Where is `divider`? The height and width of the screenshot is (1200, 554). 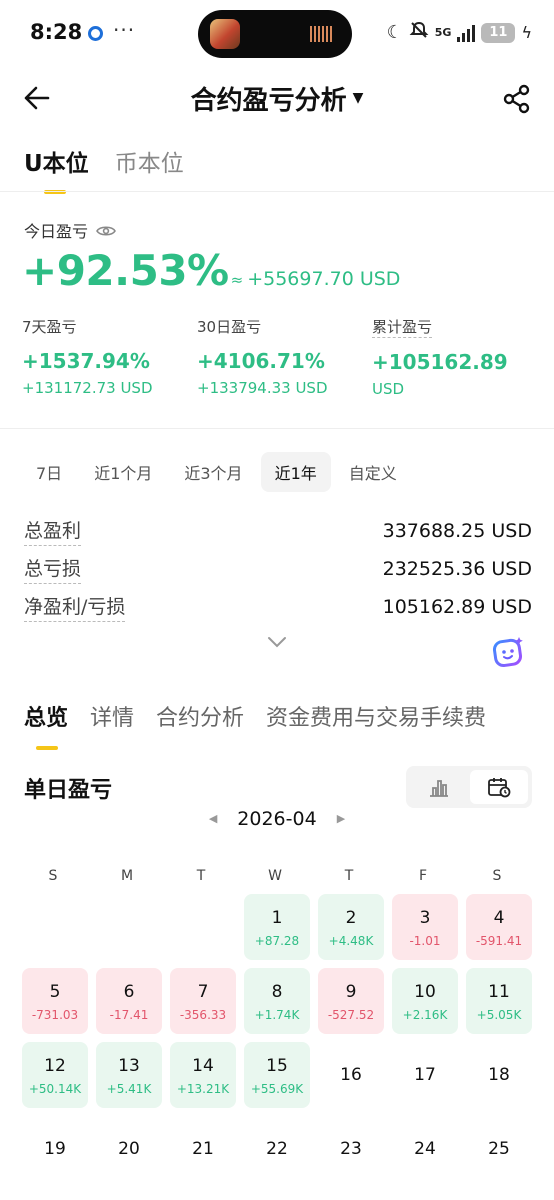 divider is located at coordinates (277, 428).